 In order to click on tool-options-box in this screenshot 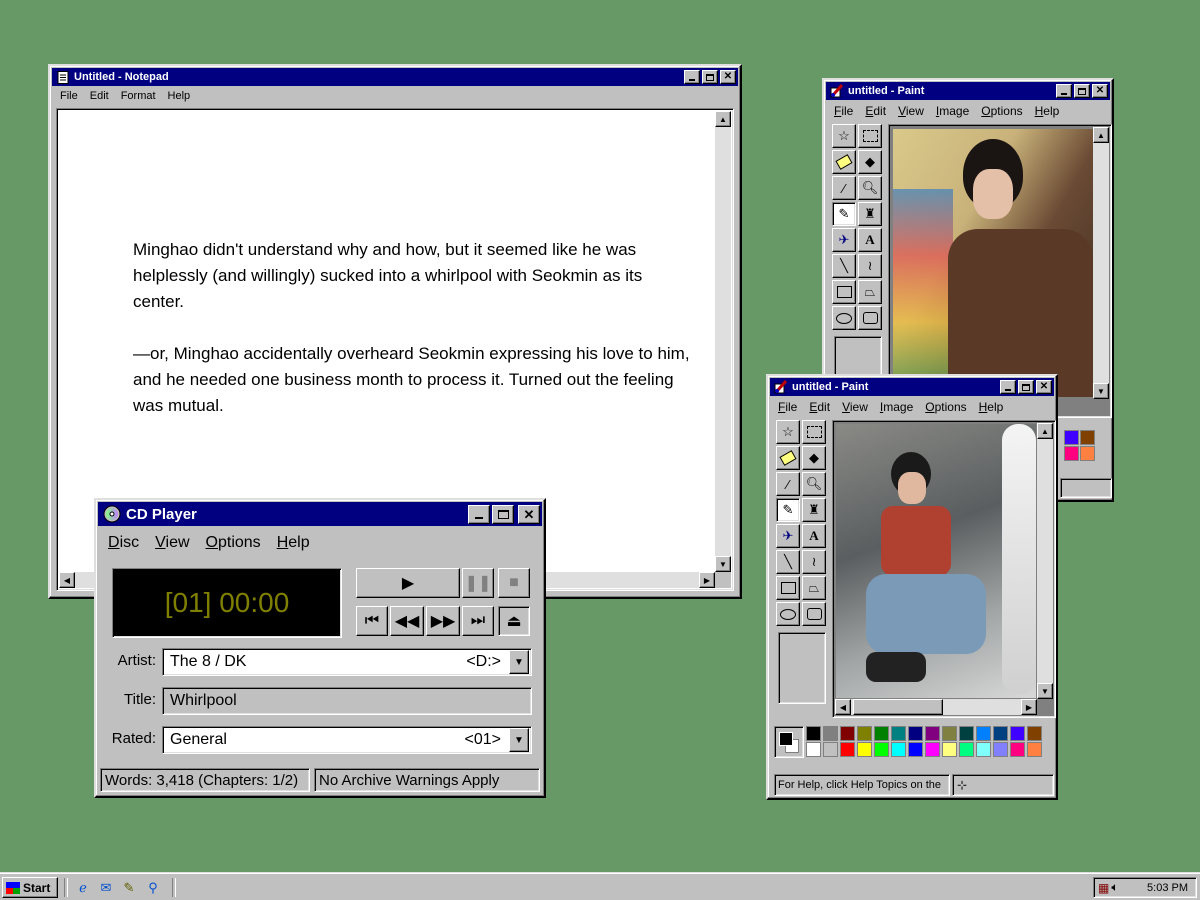, I will do `click(802, 668)`.